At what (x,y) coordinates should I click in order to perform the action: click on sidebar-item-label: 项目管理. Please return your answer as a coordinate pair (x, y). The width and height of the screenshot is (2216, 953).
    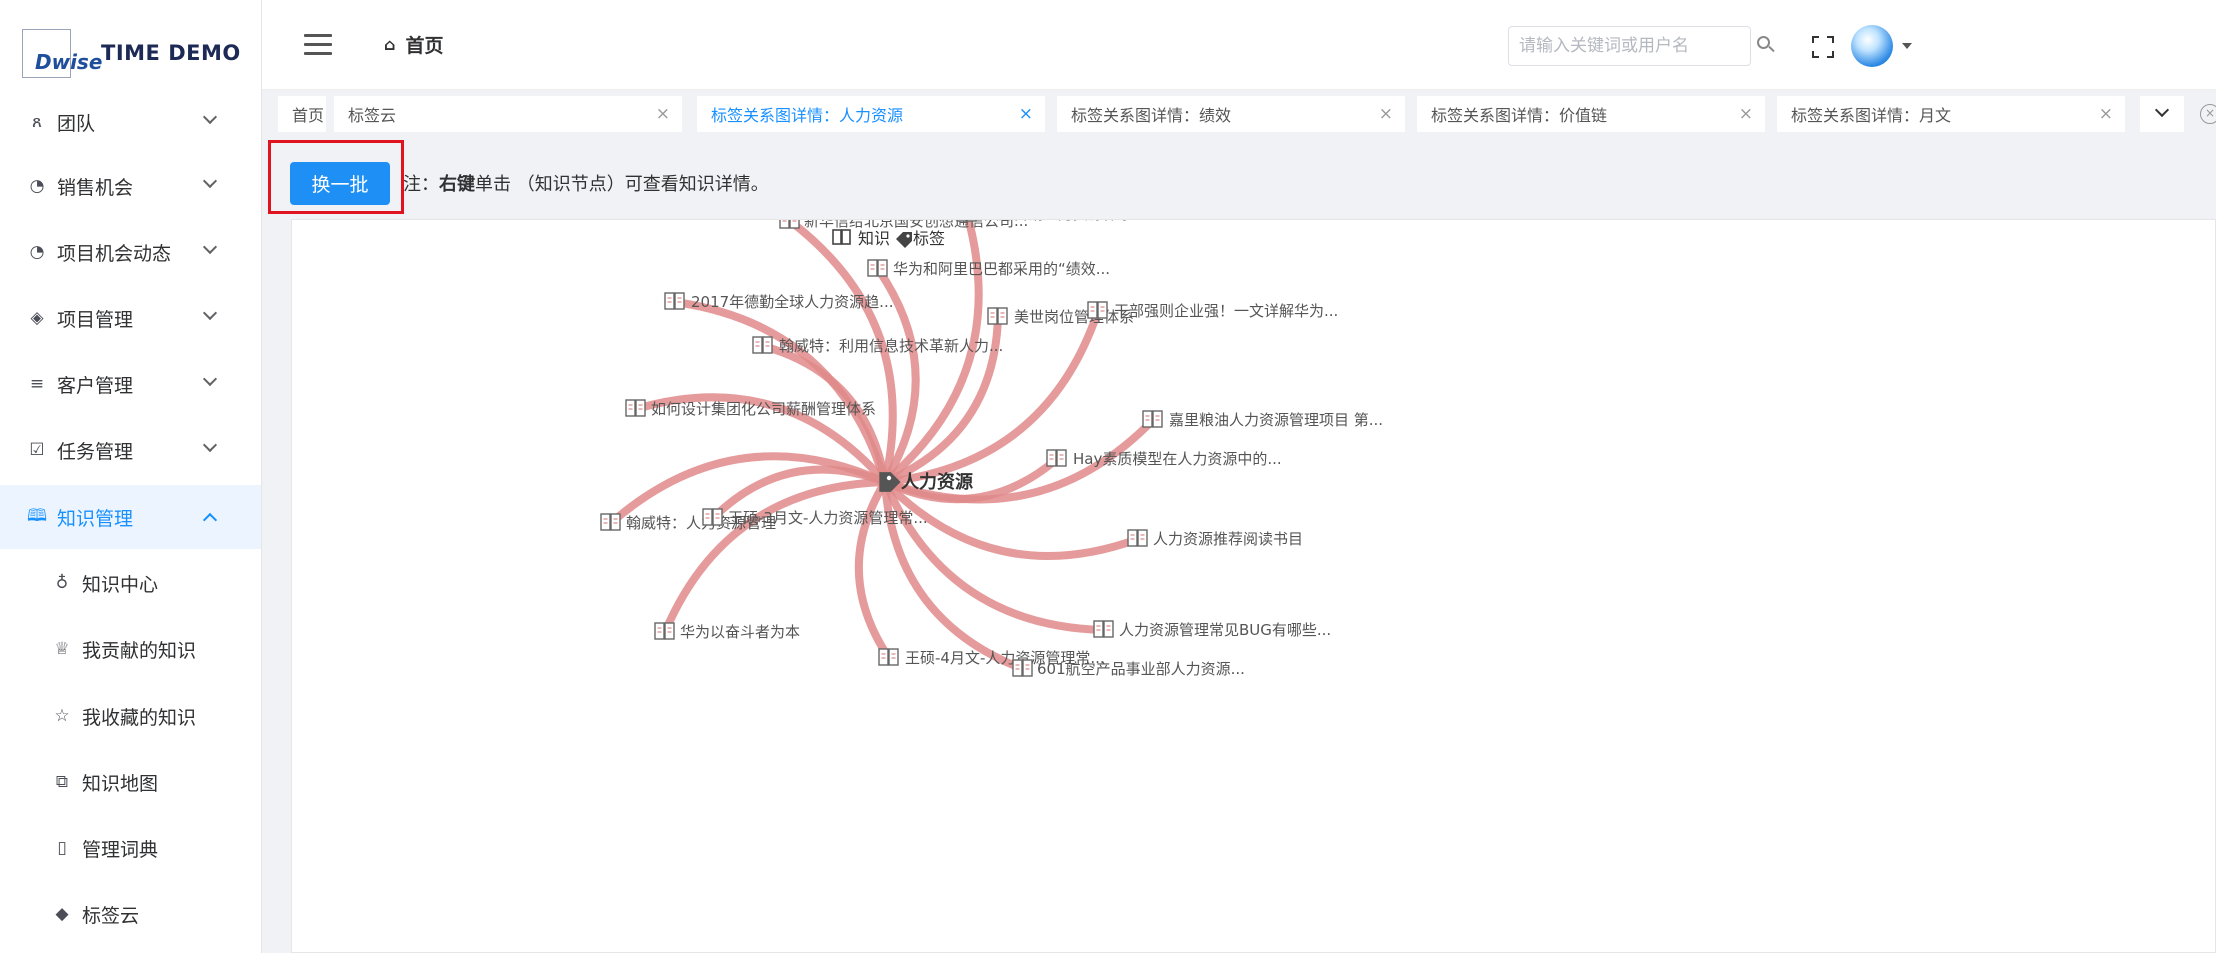
    Looking at the image, I should click on (95, 319).